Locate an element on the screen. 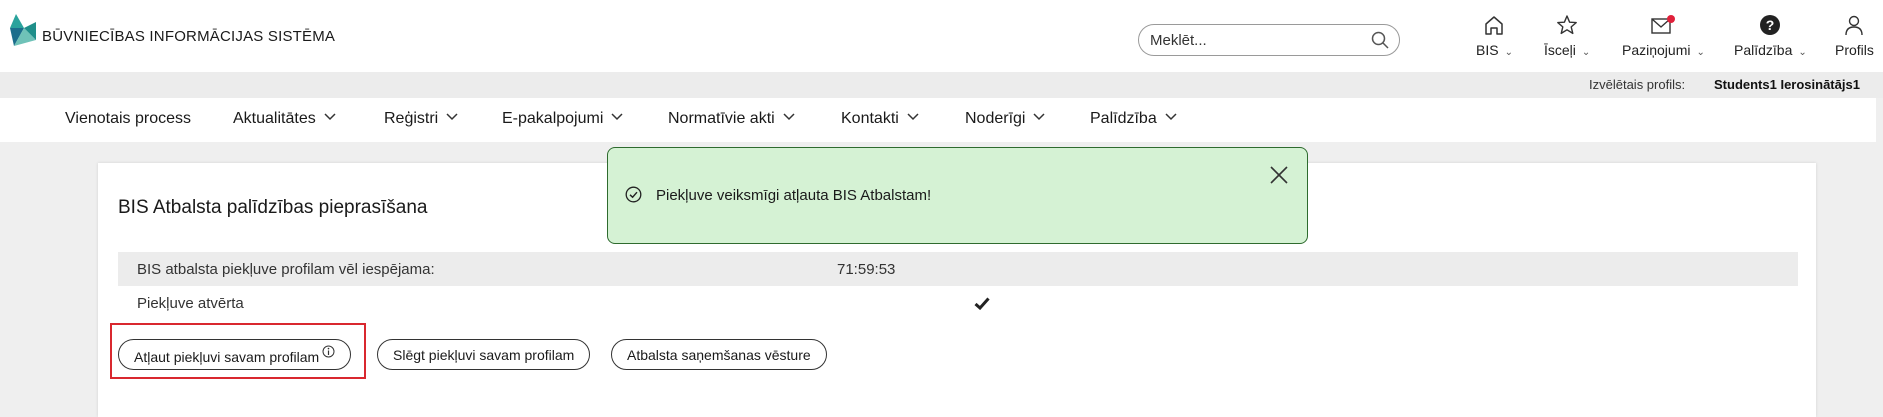  menu-item-registers: Reģistri is located at coordinates (421, 119).